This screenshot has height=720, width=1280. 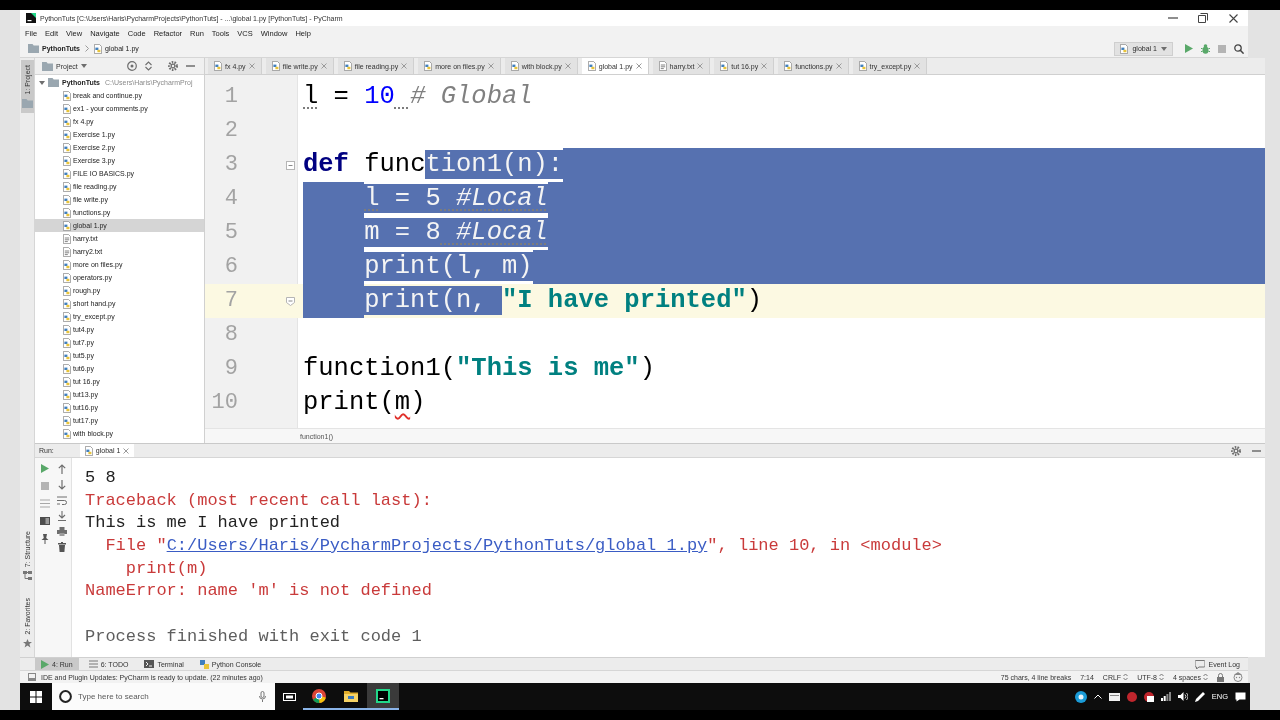 What do you see at coordinates (204, 664) in the screenshot?
I see `python-console-icon` at bounding box center [204, 664].